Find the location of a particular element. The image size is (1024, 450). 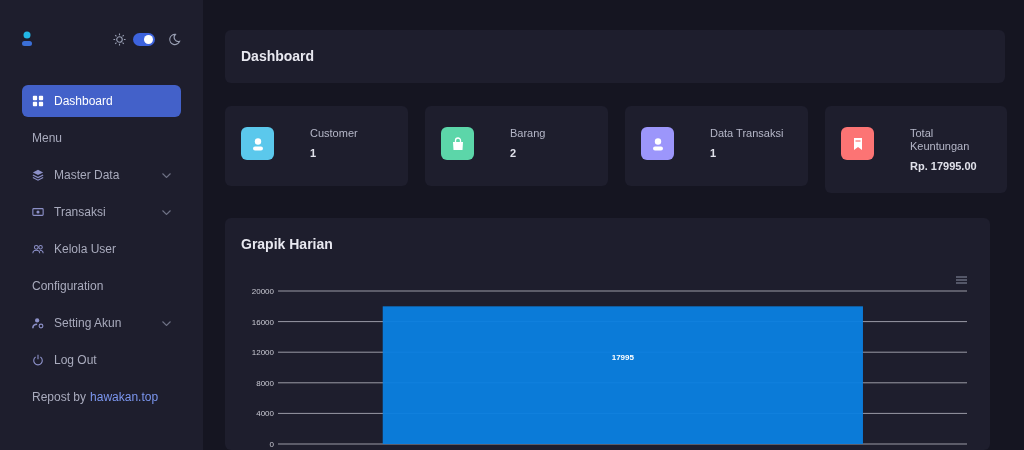

section-heading: Menu is located at coordinates (47, 138).